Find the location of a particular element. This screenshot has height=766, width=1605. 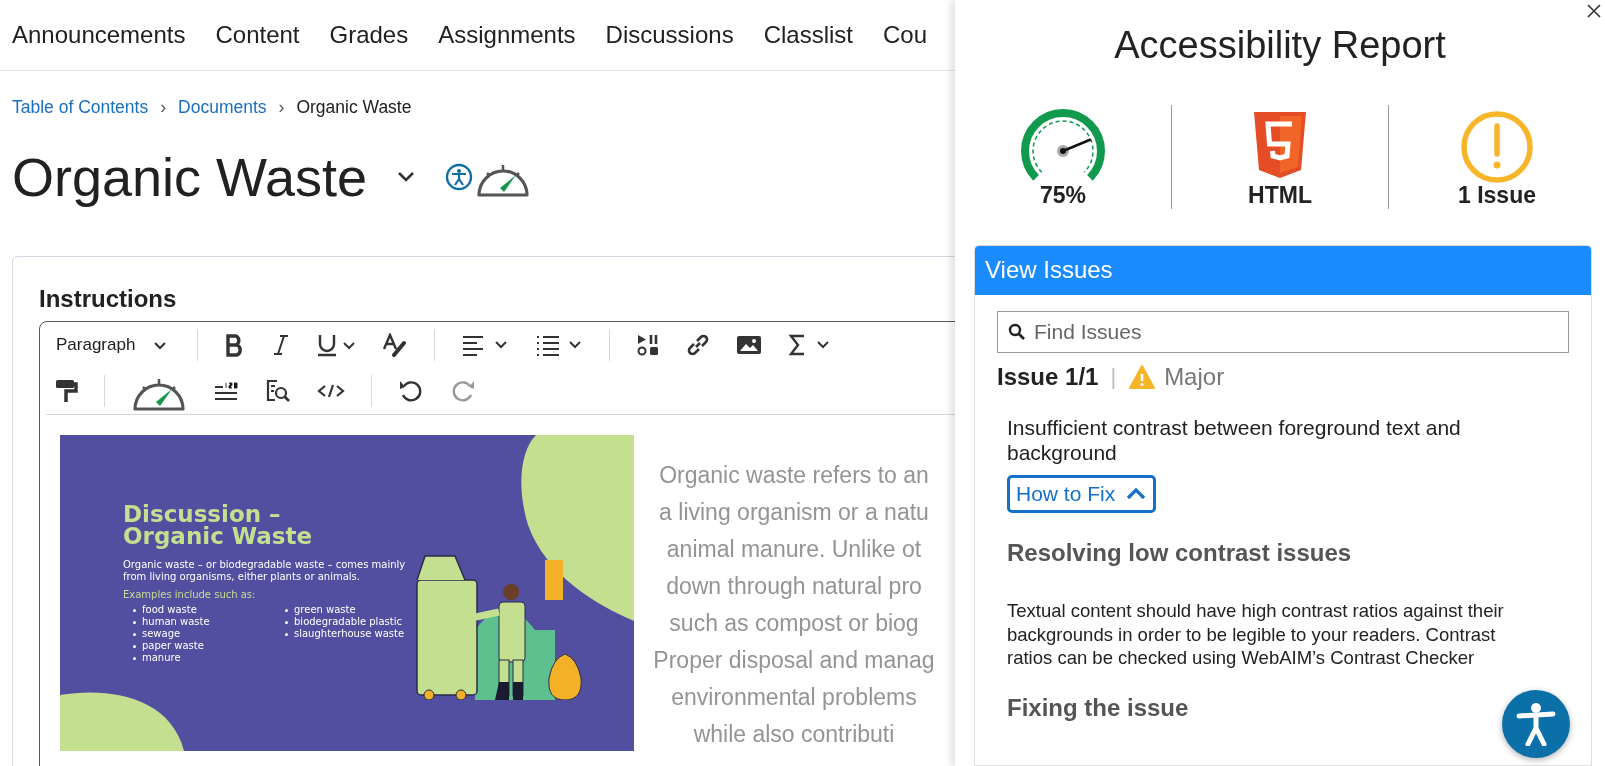

slide-list-item: biodegradable plastic is located at coordinates (350, 622).